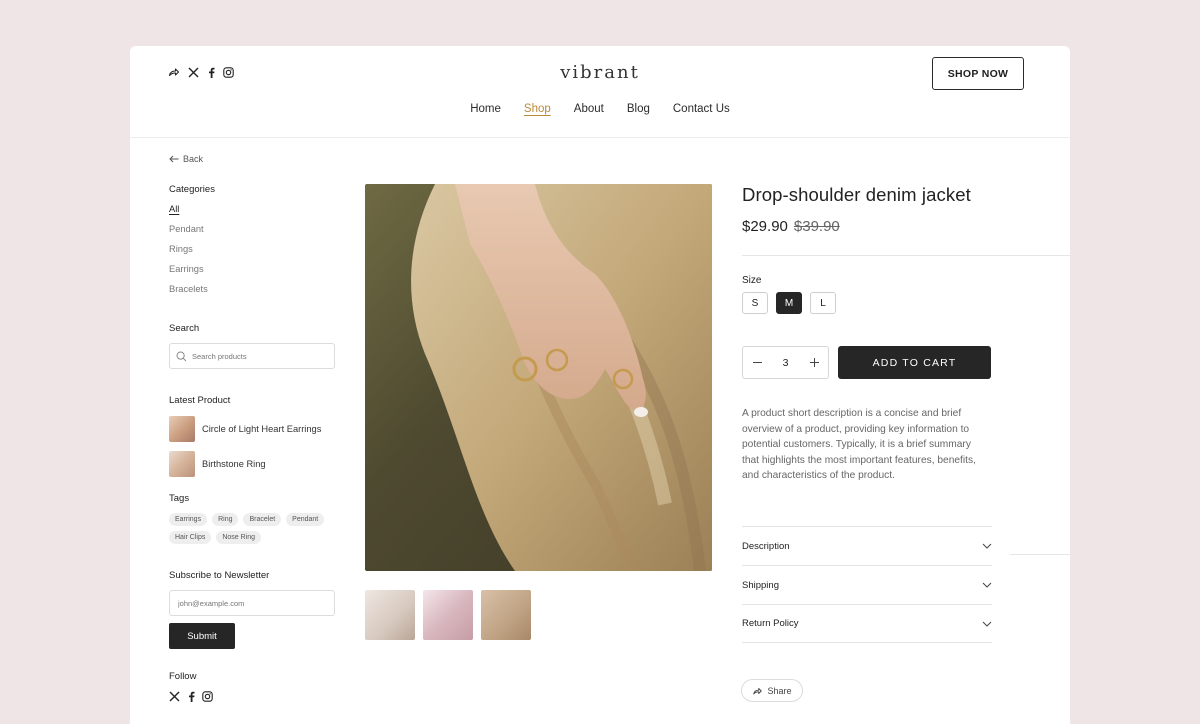 The width and height of the screenshot is (1200, 724). What do you see at coordinates (262, 428) in the screenshot?
I see `latest-product-name: Circle of Light Heart Earrings` at bounding box center [262, 428].